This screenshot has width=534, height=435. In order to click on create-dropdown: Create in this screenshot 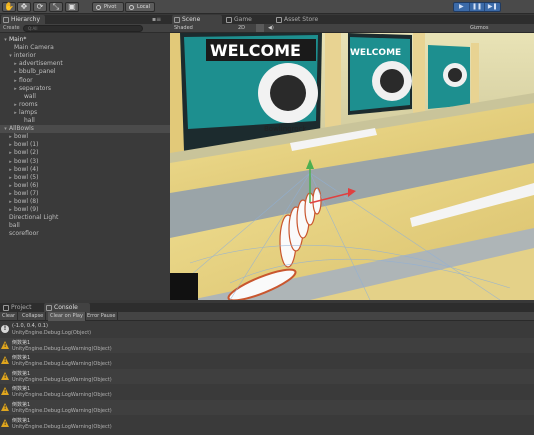, I will do `click(11, 28)`.